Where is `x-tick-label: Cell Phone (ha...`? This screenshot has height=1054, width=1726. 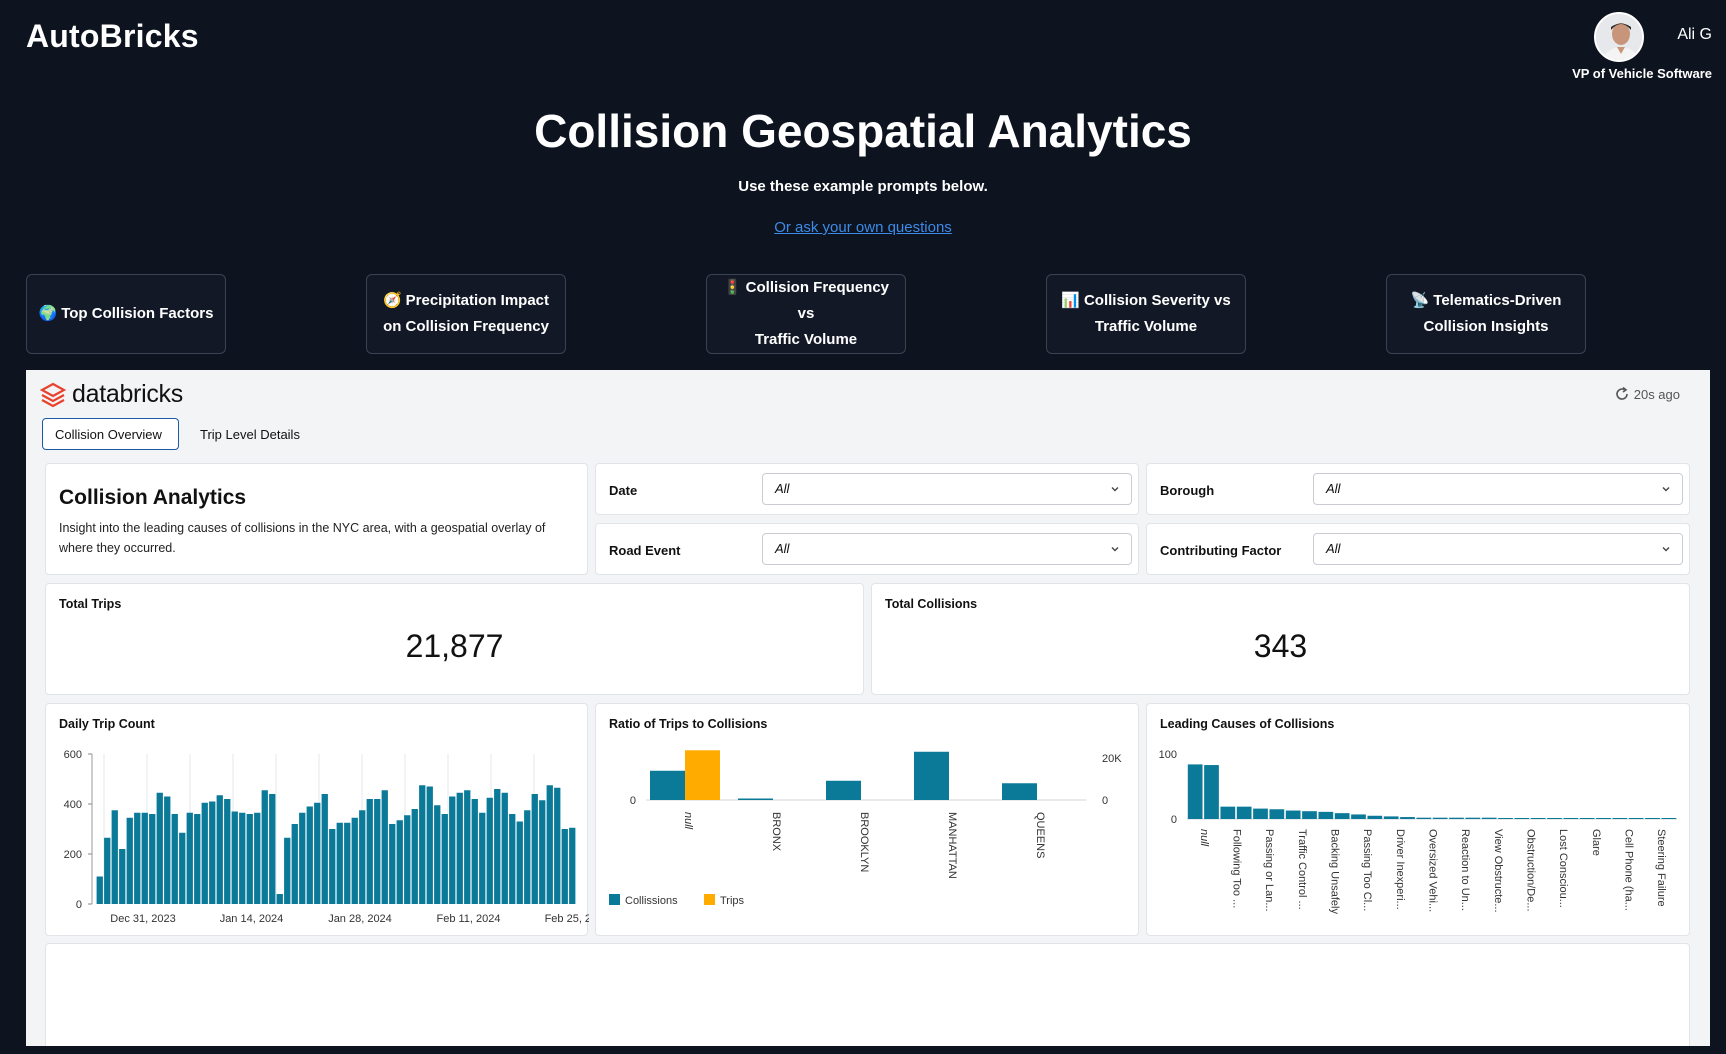 x-tick-label: Cell Phone (ha... is located at coordinates (1628, 870).